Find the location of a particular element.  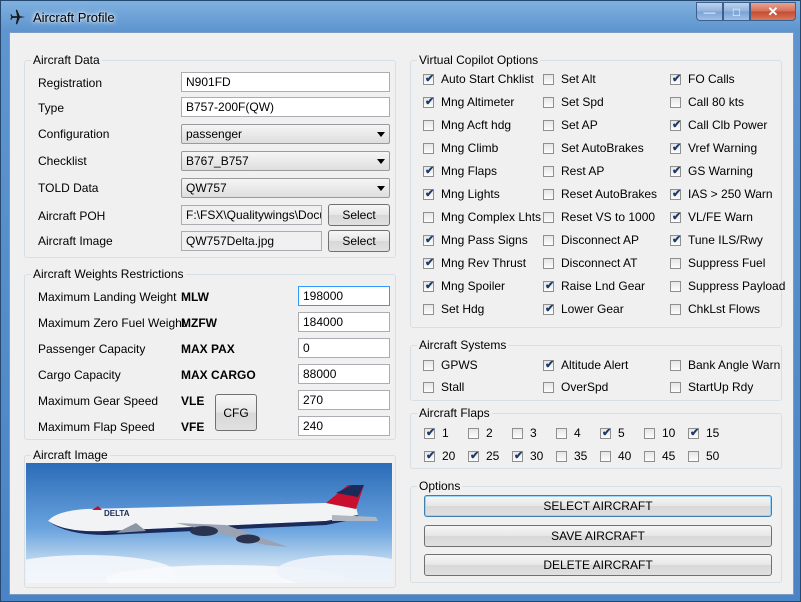

checkbox-call-clb-power: ✔ Call Clb Power is located at coordinates (718, 125).